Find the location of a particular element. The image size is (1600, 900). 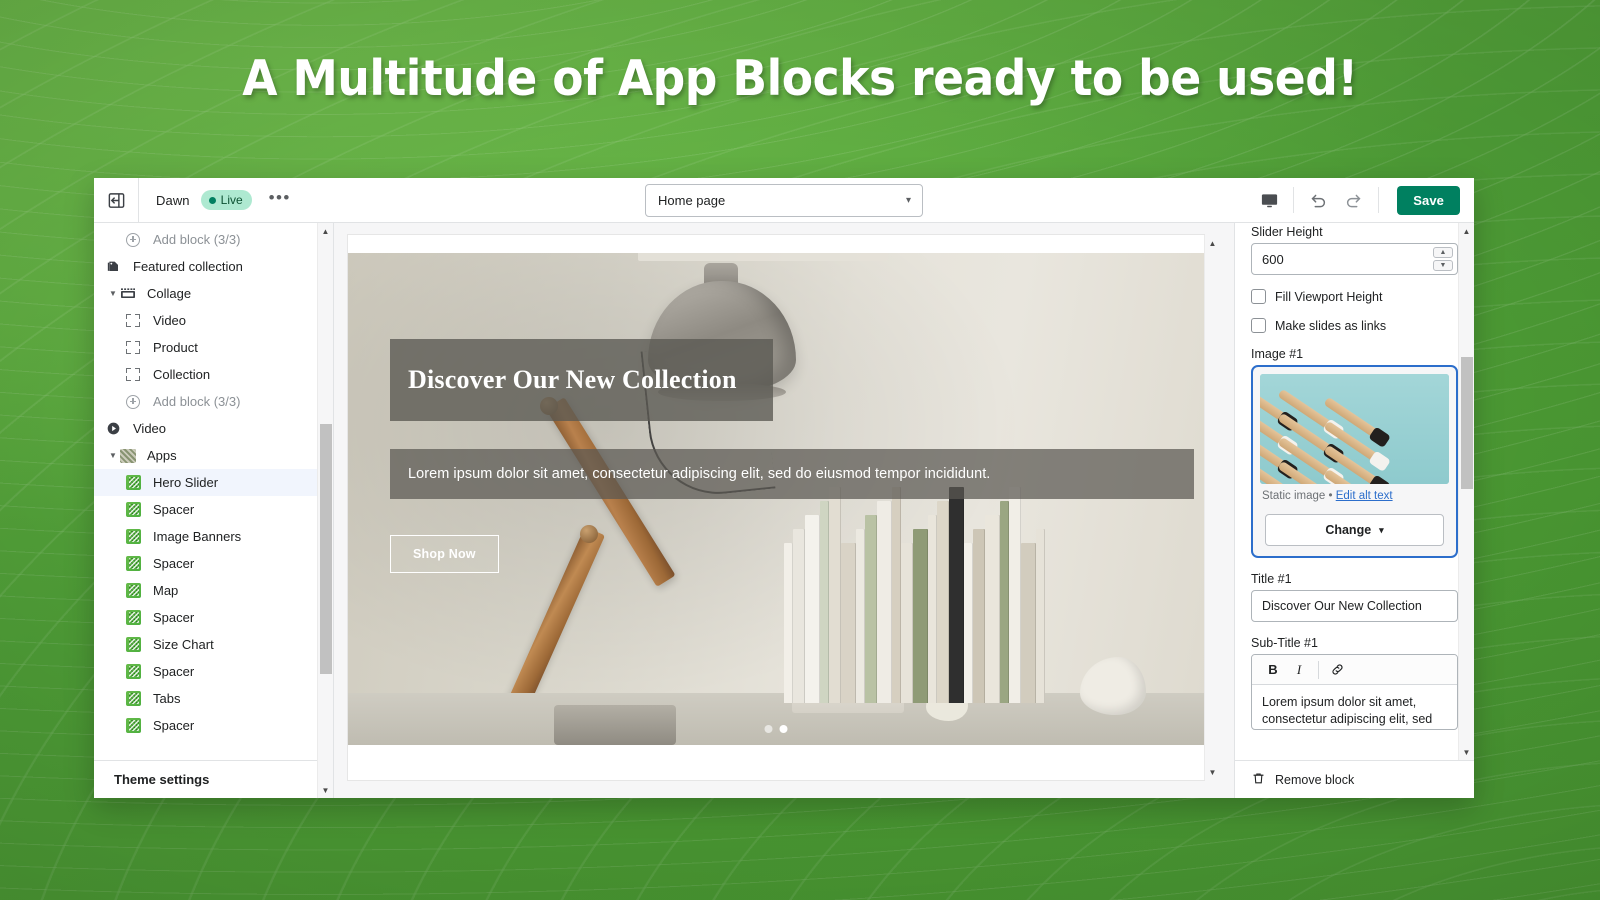

remove-block-label: Remove block is located at coordinates (1315, 779).